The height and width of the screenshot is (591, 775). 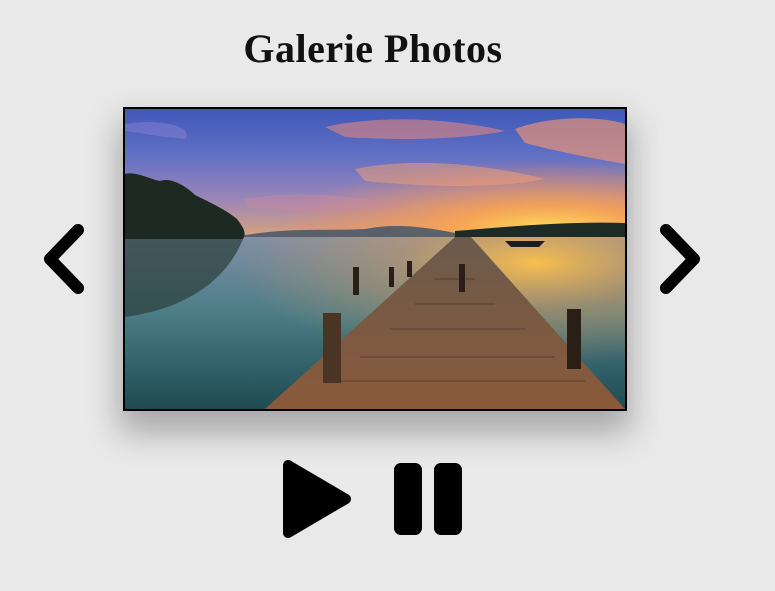 I want to click on chevron-left-icon, so click(x=64, y=259).